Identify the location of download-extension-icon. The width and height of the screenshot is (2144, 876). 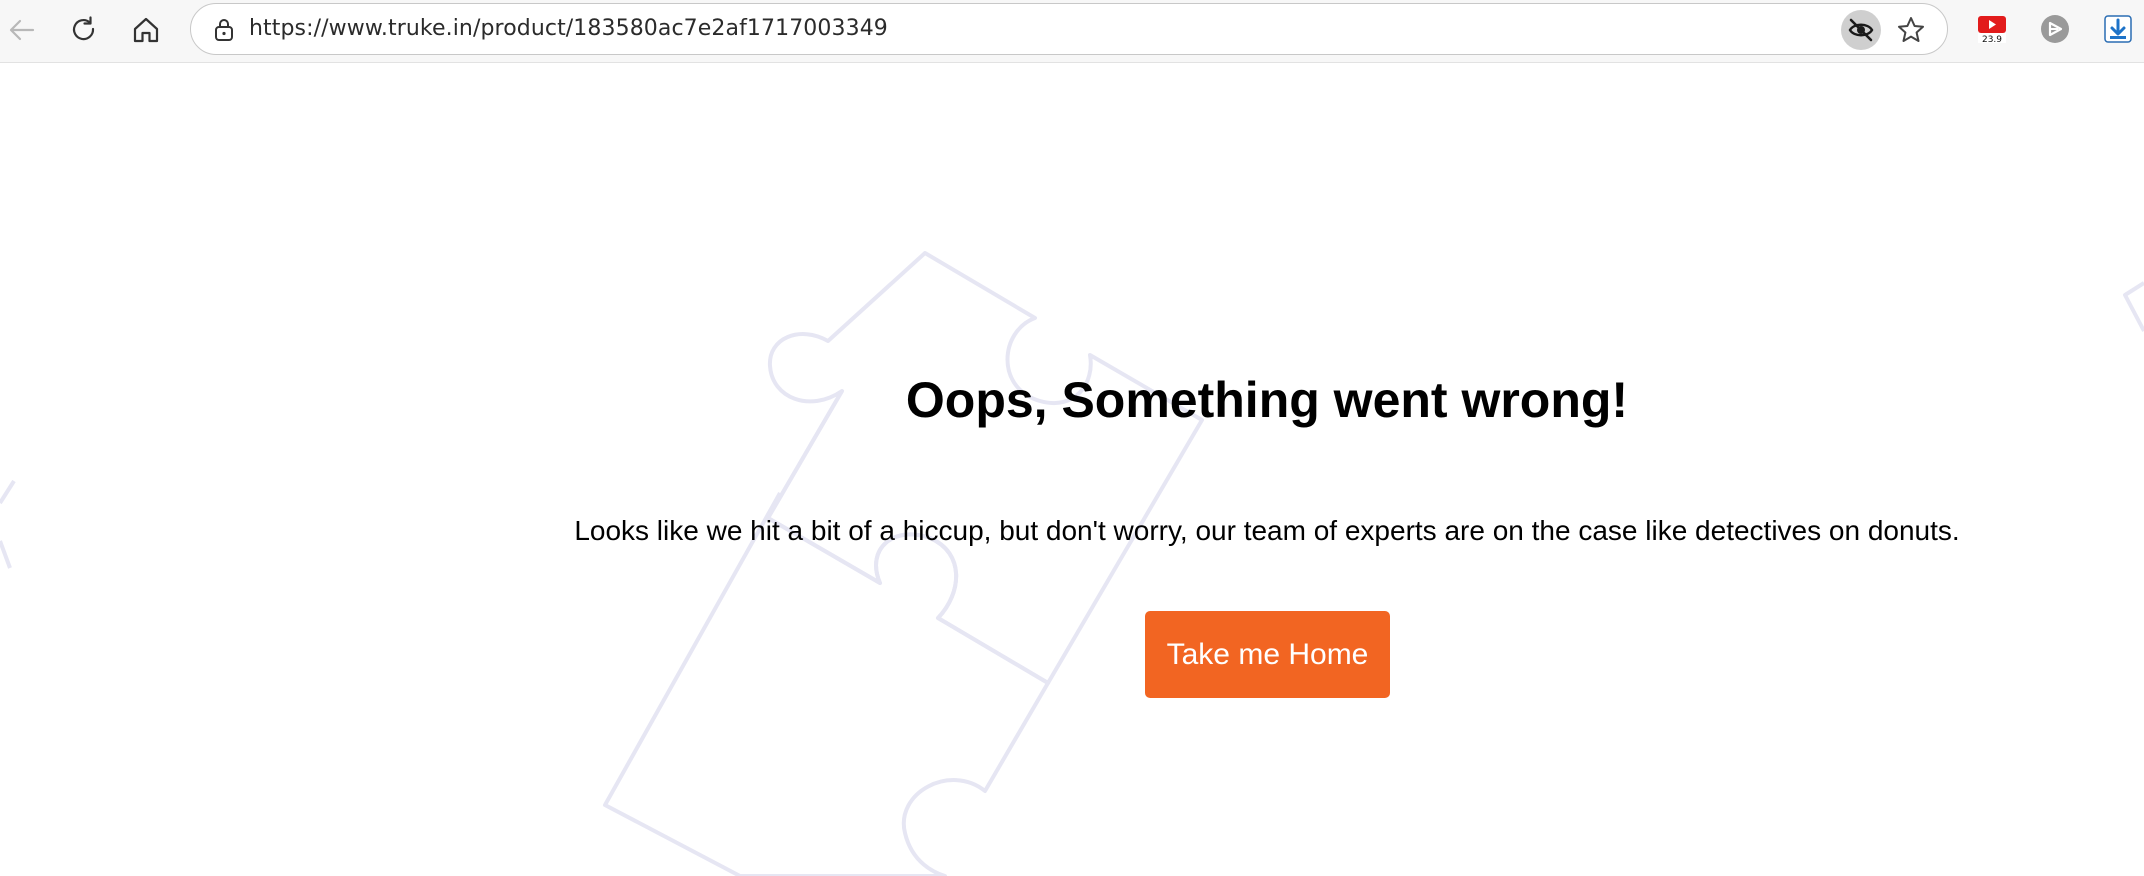
(2118, 29).